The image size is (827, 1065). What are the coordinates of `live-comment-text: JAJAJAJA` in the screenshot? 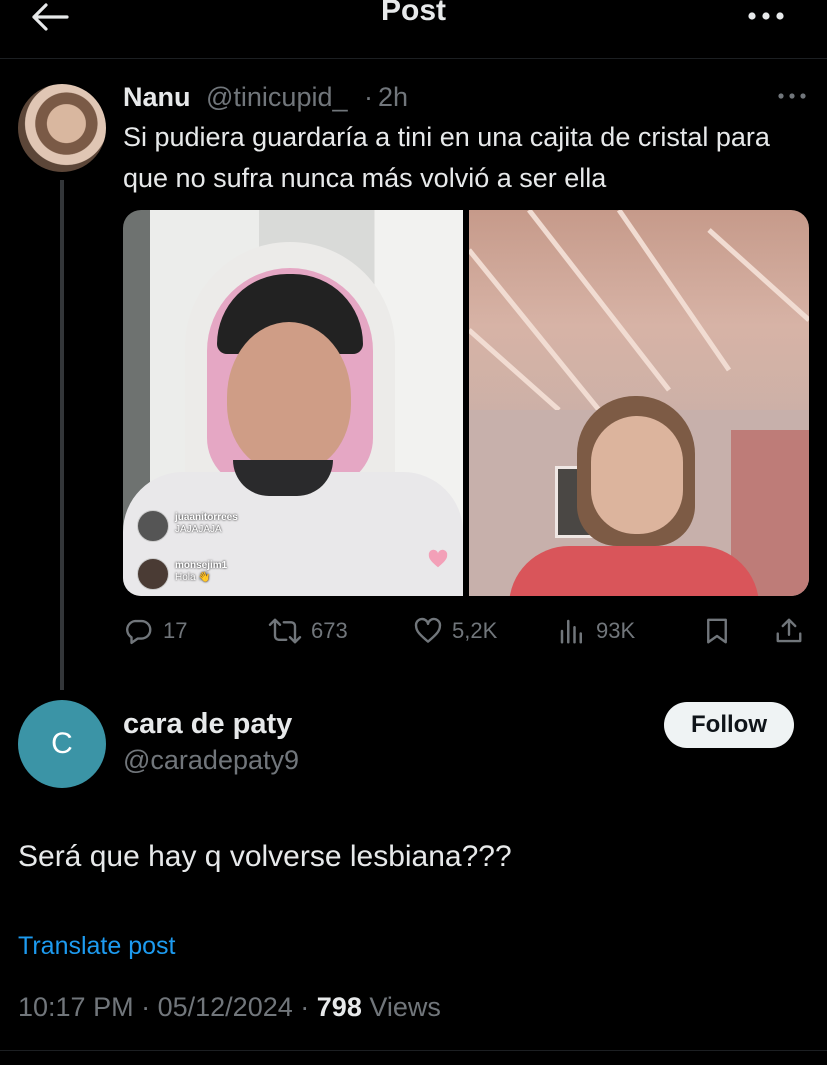 It's located at (198, 529).